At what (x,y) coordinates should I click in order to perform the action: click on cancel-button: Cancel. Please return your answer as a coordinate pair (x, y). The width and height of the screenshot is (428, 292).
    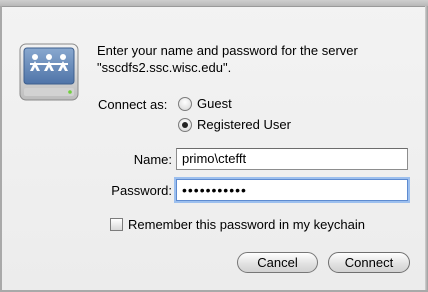
    Looking at the image, I should click on (277, 262).